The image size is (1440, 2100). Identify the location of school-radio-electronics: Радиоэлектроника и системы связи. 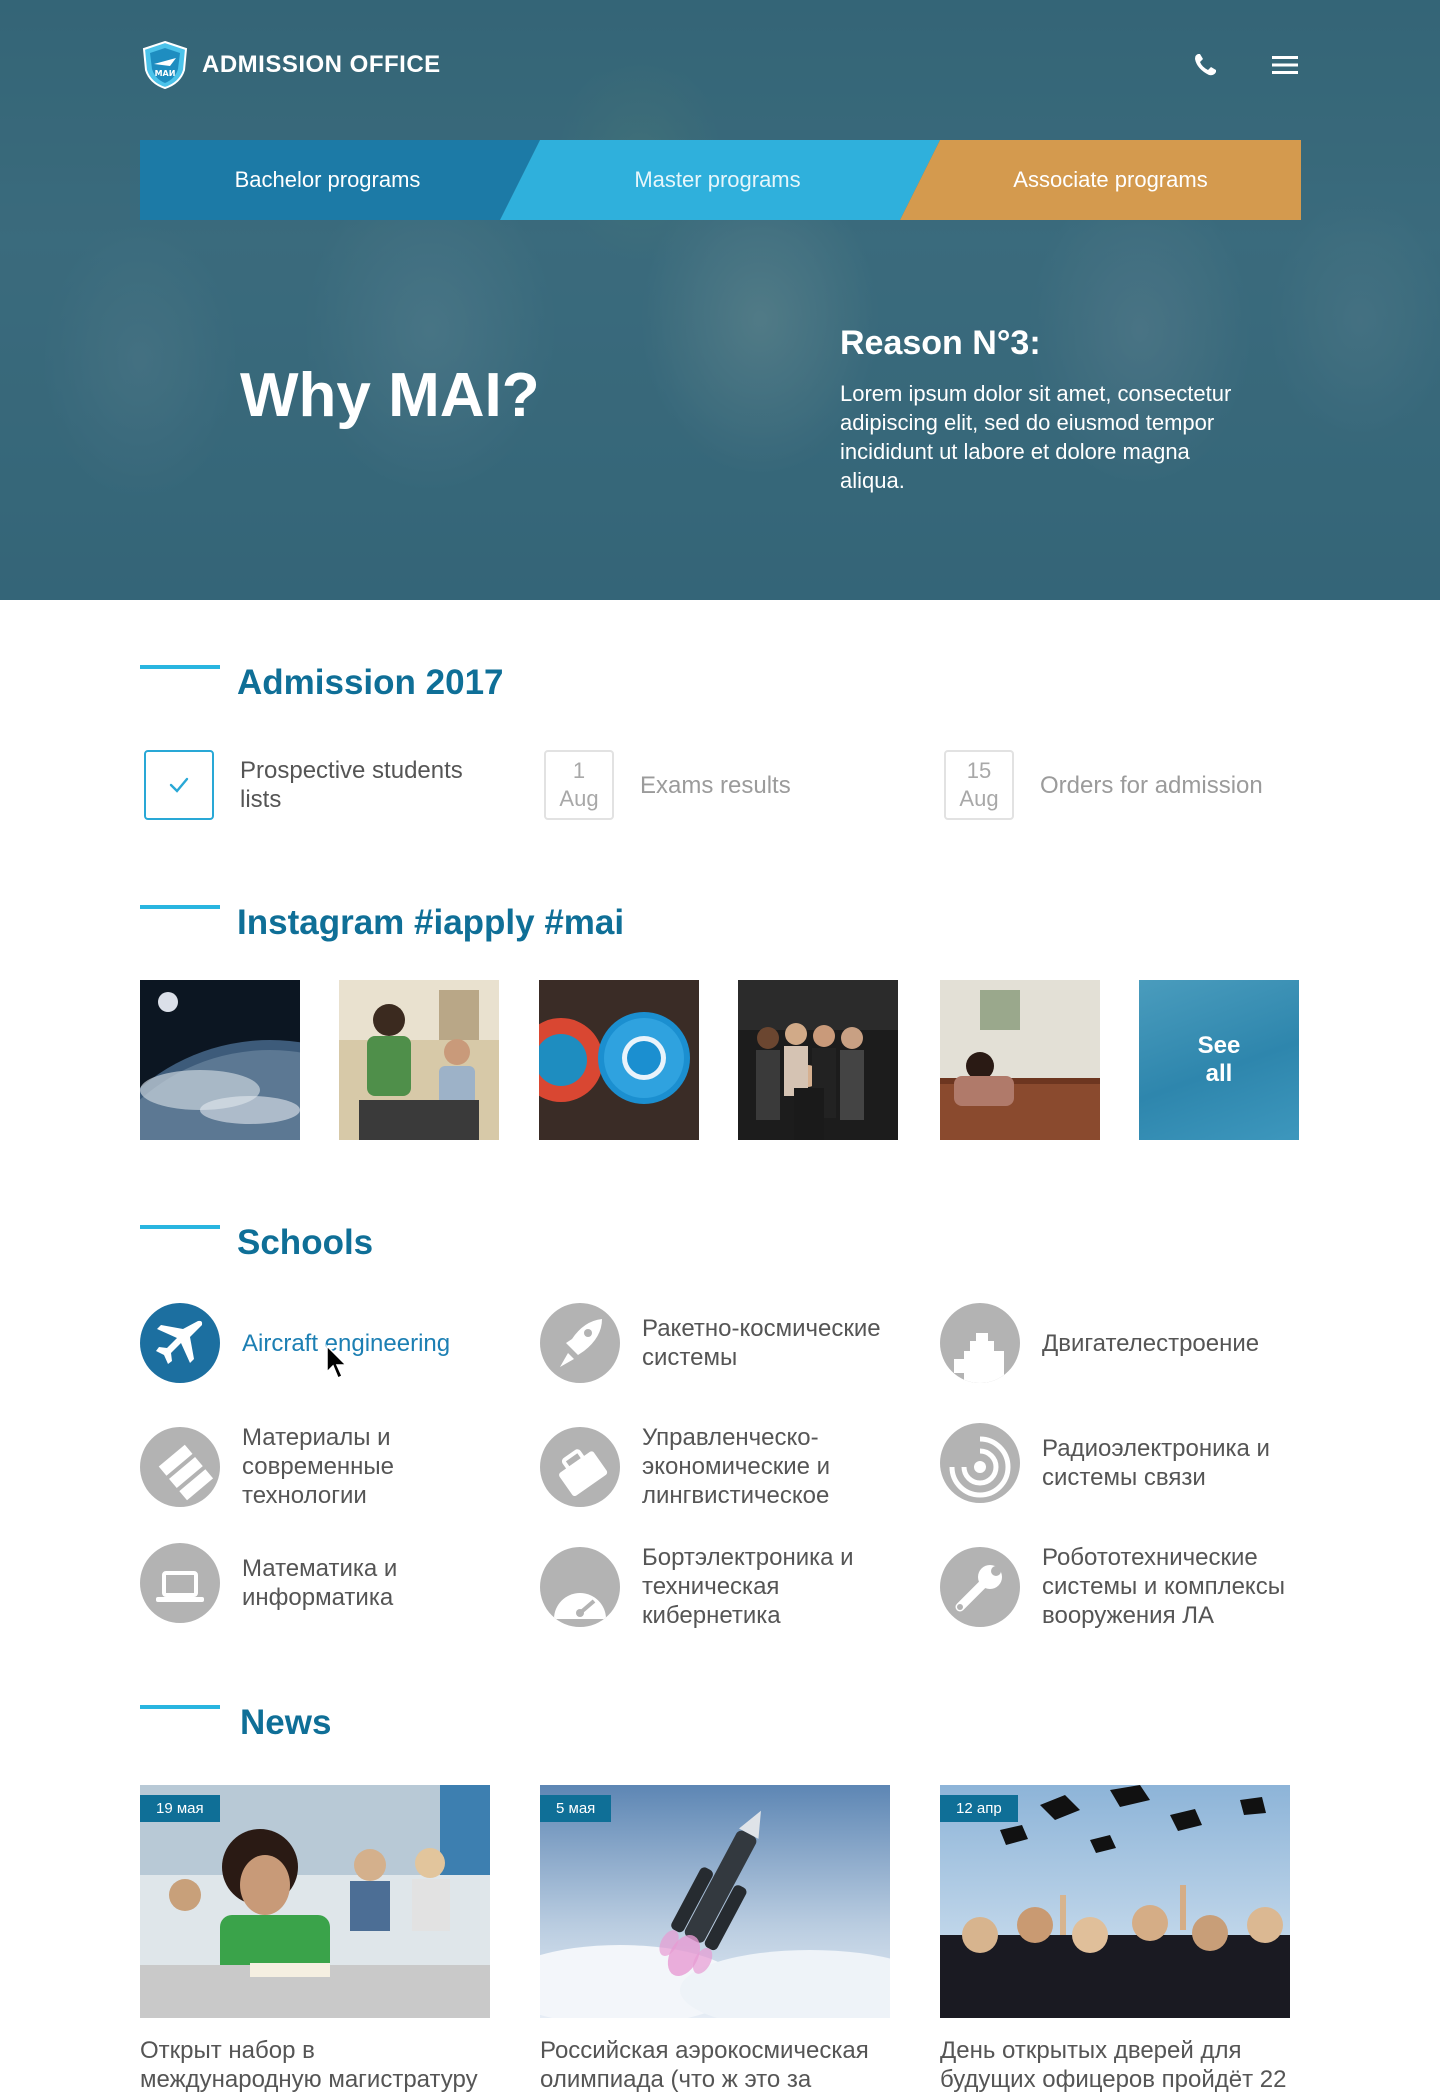
(1126, 1463).